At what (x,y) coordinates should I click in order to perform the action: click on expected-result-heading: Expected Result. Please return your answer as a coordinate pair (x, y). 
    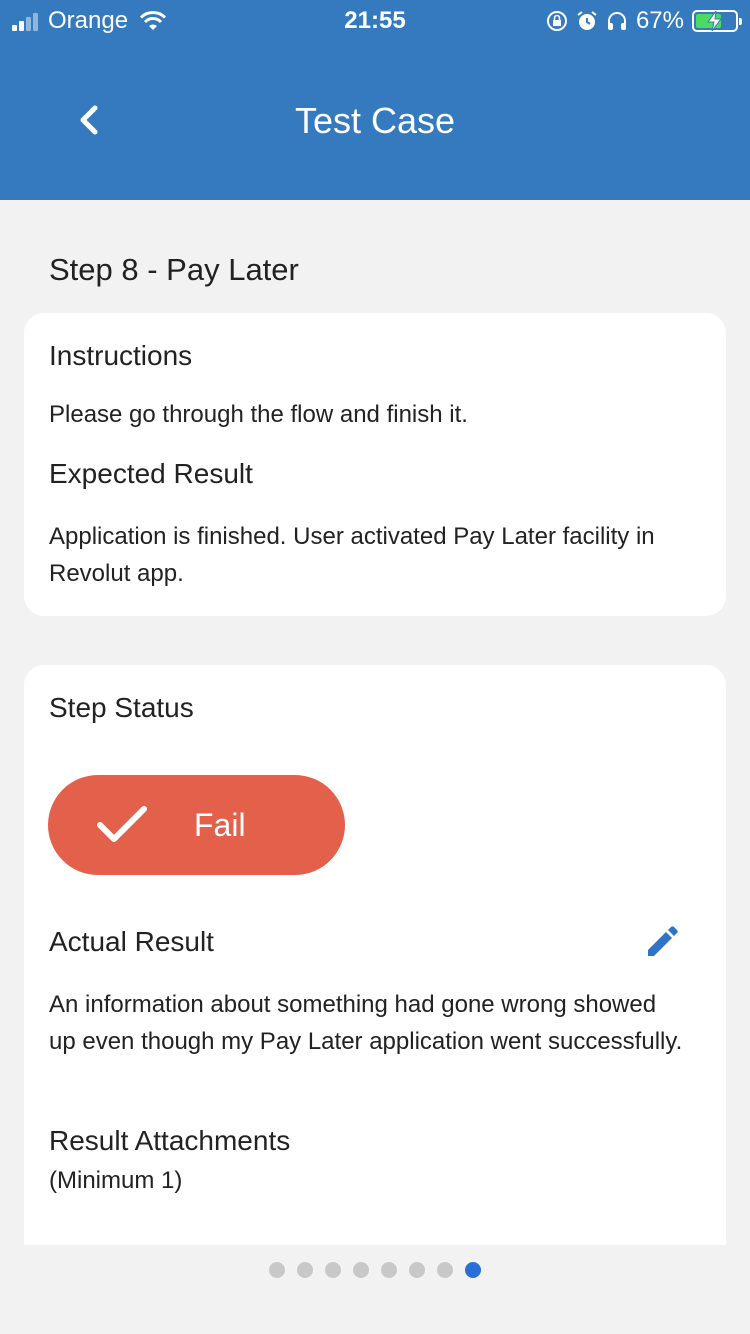
    Looking at the image, I should click on (151, 473).